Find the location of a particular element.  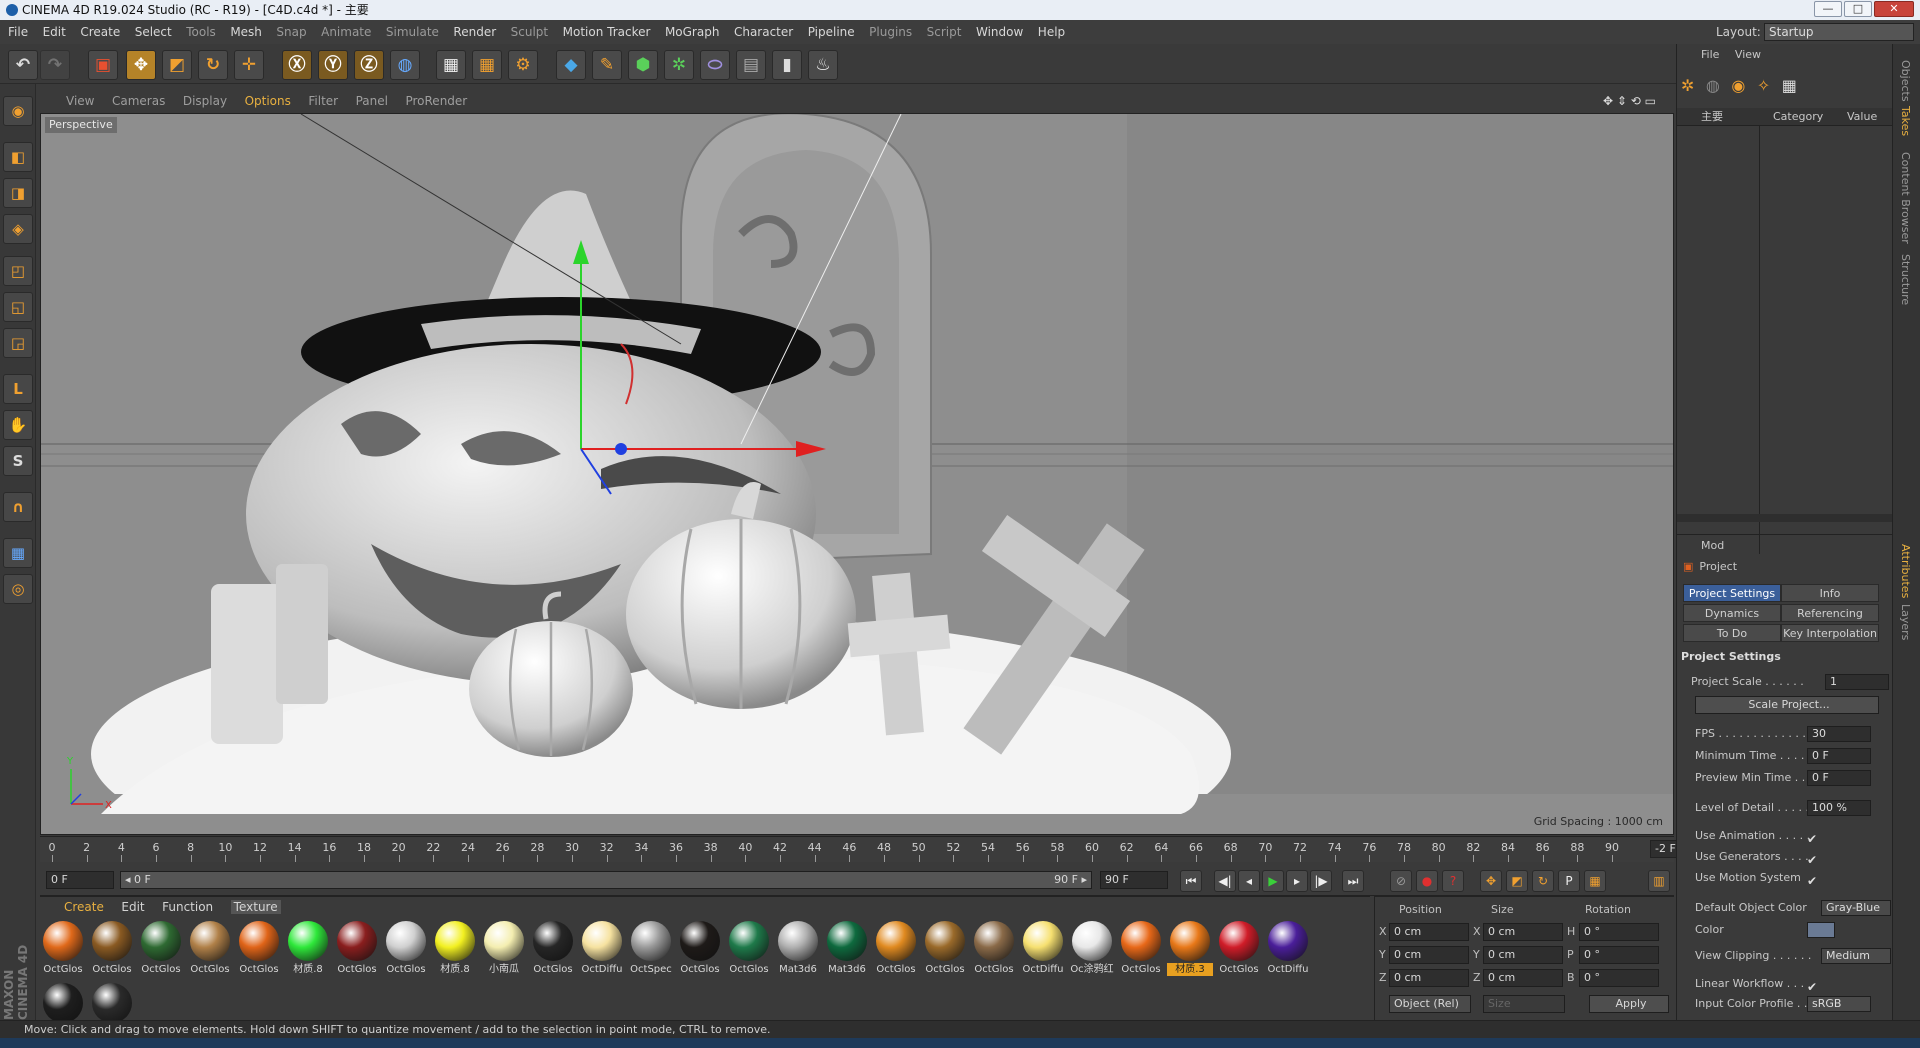

object-filter-icon: ◍ is located at coordinates (1713, 85).